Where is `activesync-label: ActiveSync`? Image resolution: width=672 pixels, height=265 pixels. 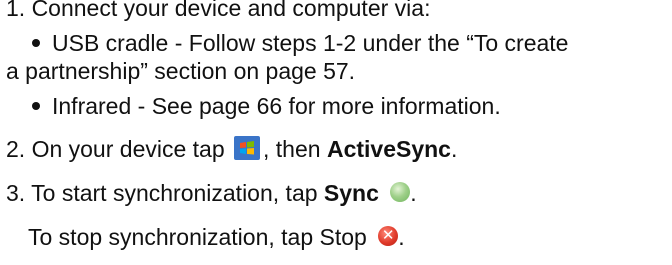
activesync-label: ActiveSync is located at coordinates (388, 149).